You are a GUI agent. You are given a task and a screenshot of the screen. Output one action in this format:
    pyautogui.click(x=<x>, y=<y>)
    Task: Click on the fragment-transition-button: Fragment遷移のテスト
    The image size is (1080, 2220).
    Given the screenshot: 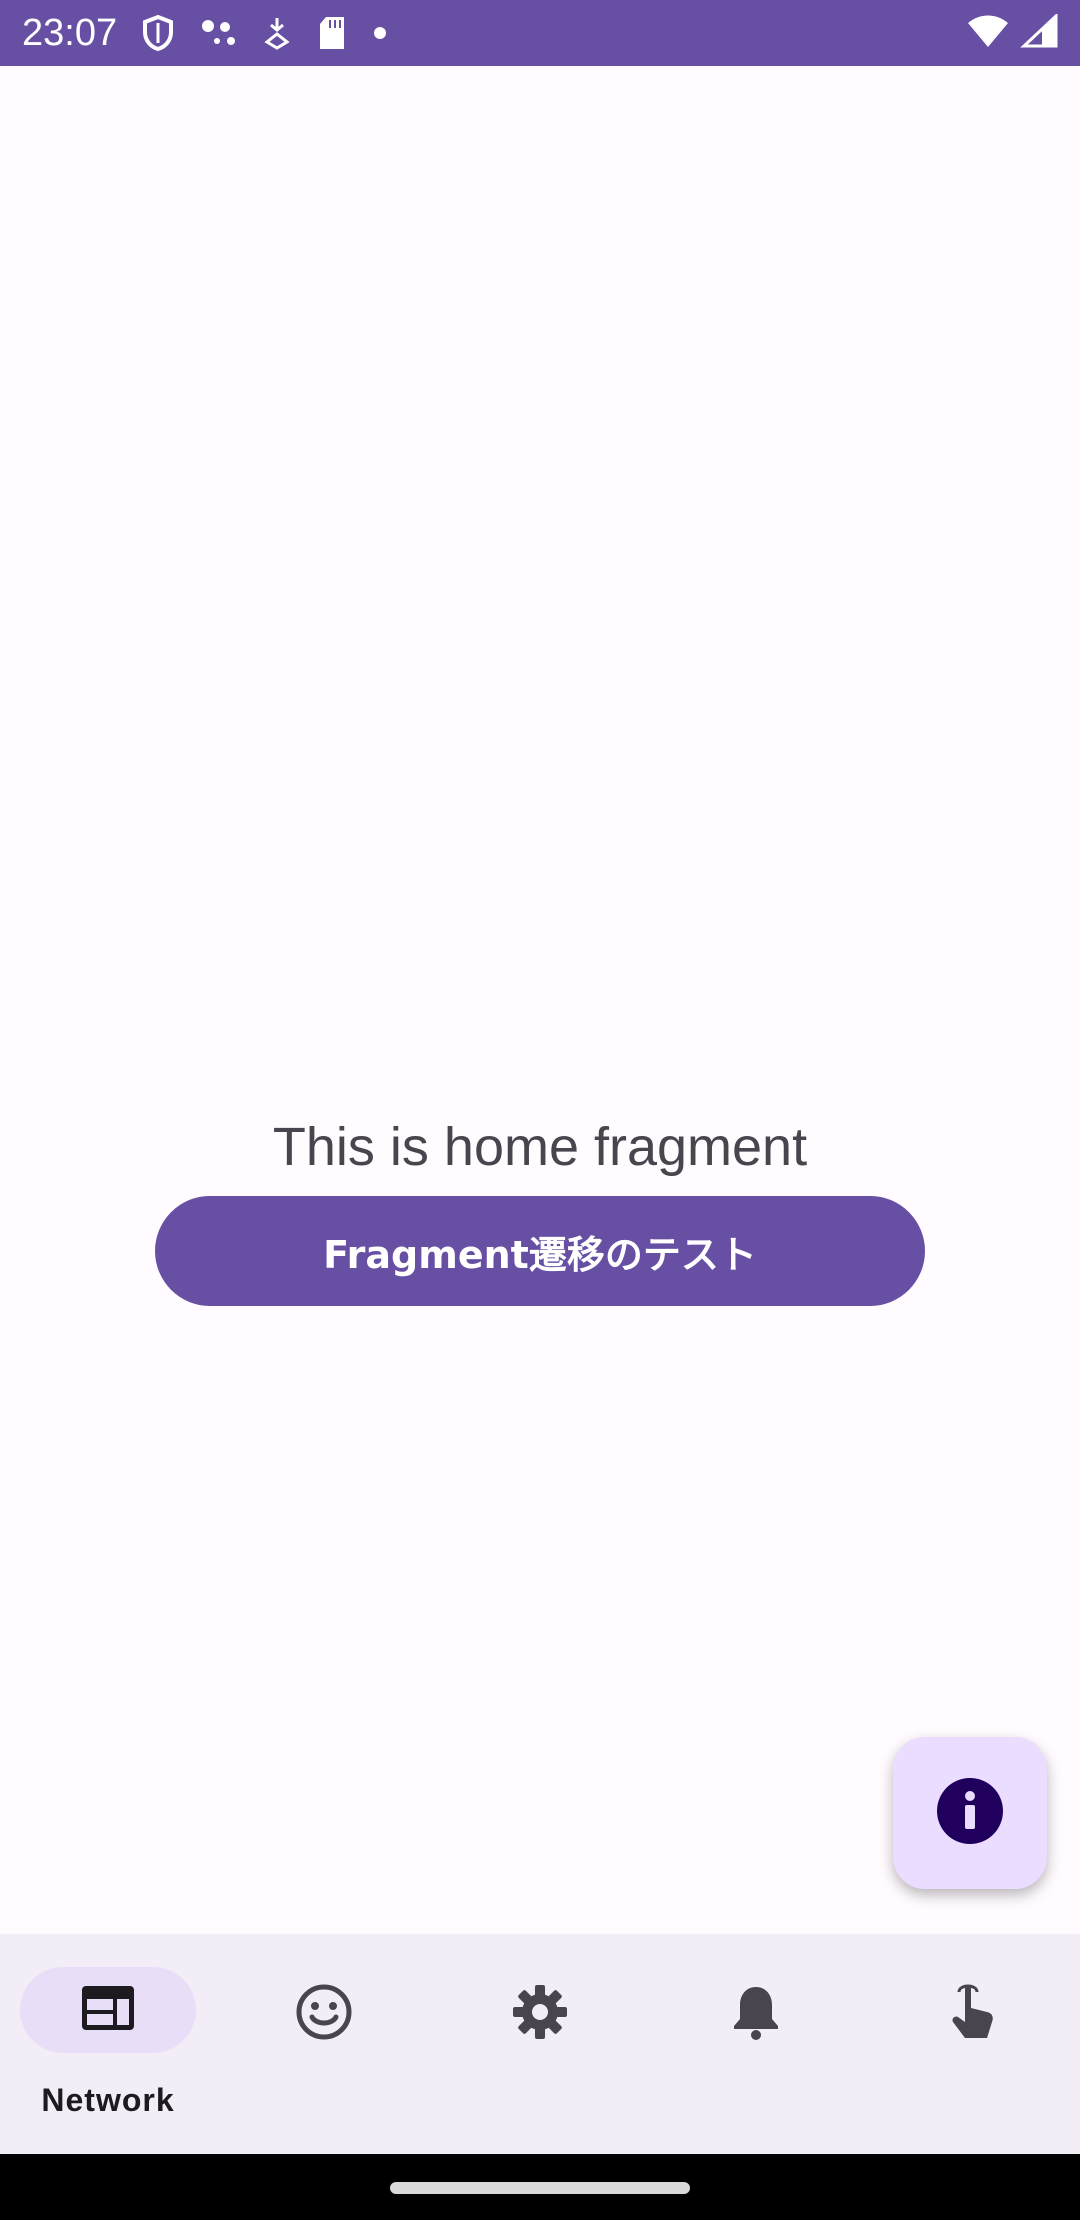 What is the action you would take?
    pyautogui.click(x=540, y=1251)
    